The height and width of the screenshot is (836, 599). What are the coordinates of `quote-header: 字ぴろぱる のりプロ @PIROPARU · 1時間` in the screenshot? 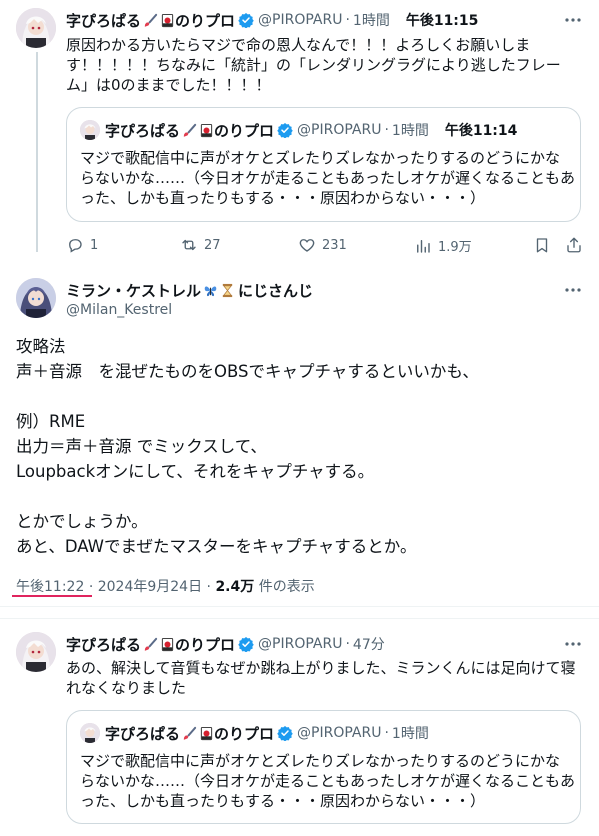 It's located at (267, 733).